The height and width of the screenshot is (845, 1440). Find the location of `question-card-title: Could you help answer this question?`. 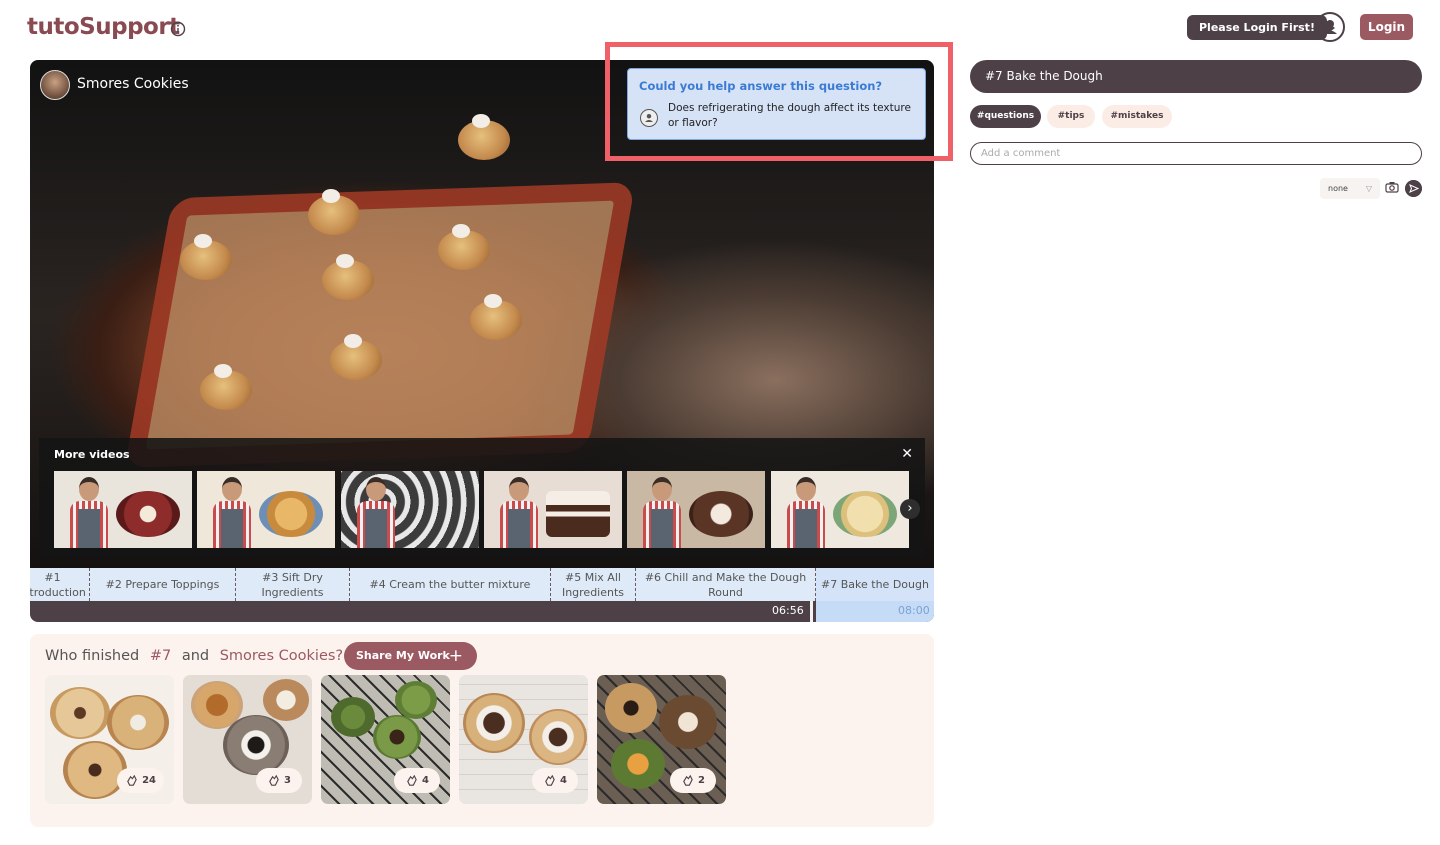

question-card-title: Could you help answer this question? is located at coordinates (761, 86).